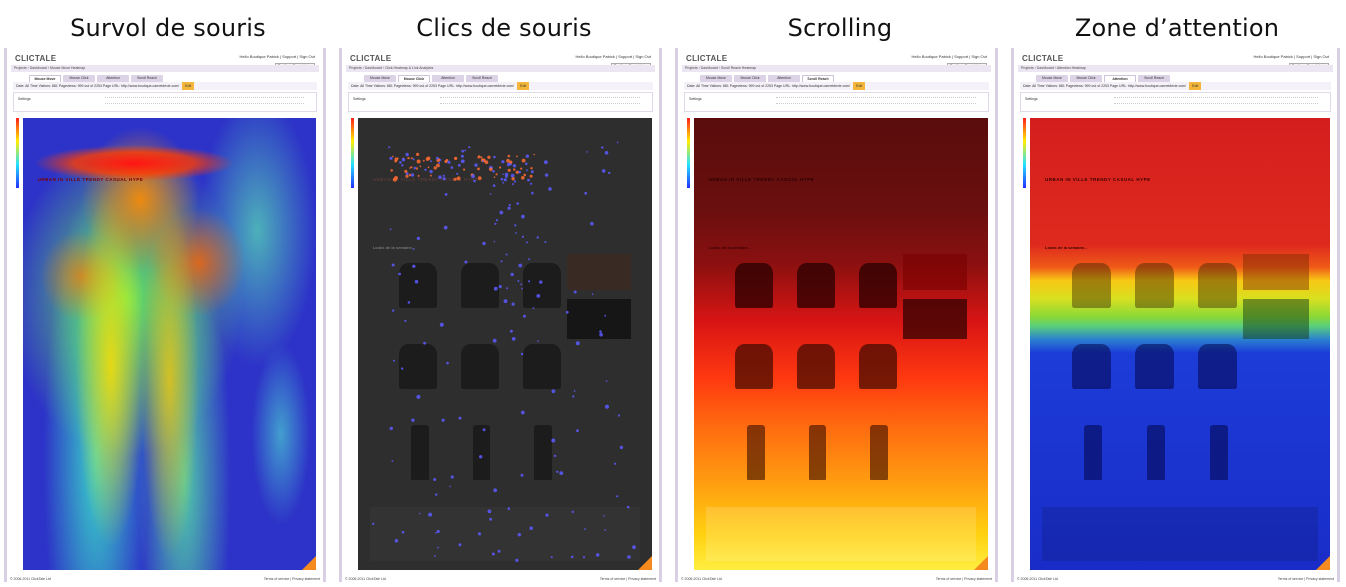 Image resolution: width=1346 pixels, height=587 pixels. I want to click on site-footer, so click(841, 533).